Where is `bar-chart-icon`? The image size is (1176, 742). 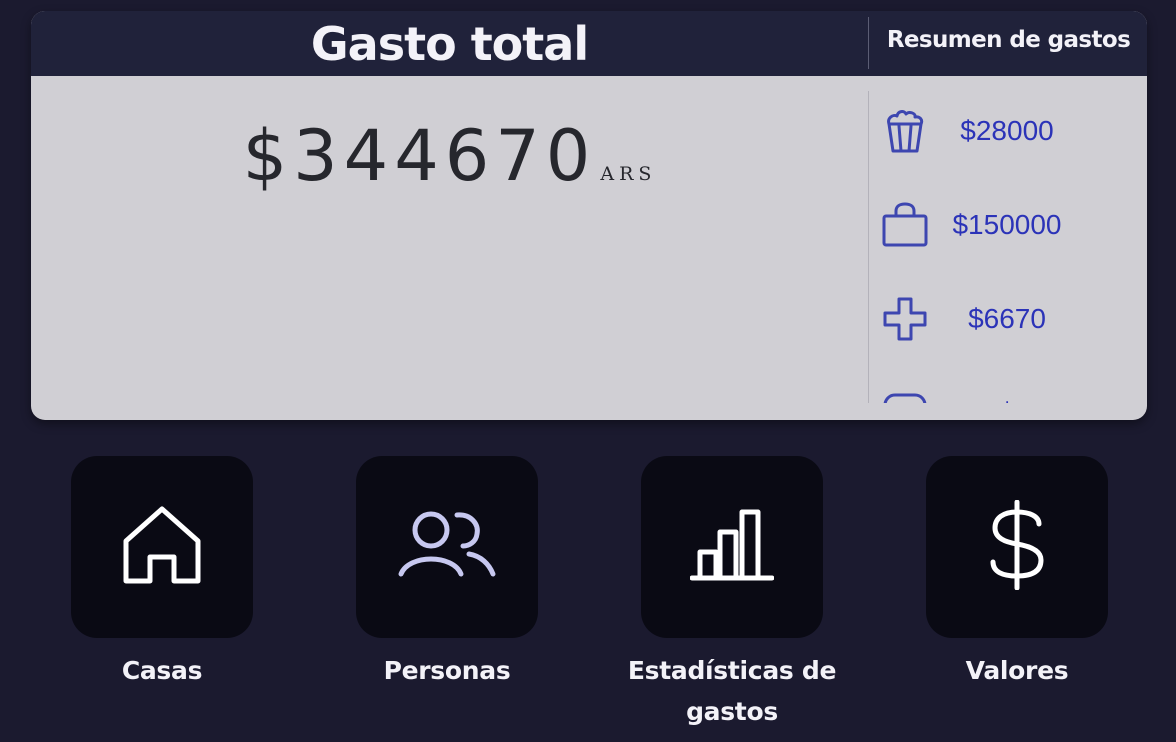 bar-chart-icon is located at coordinates (732, 547).